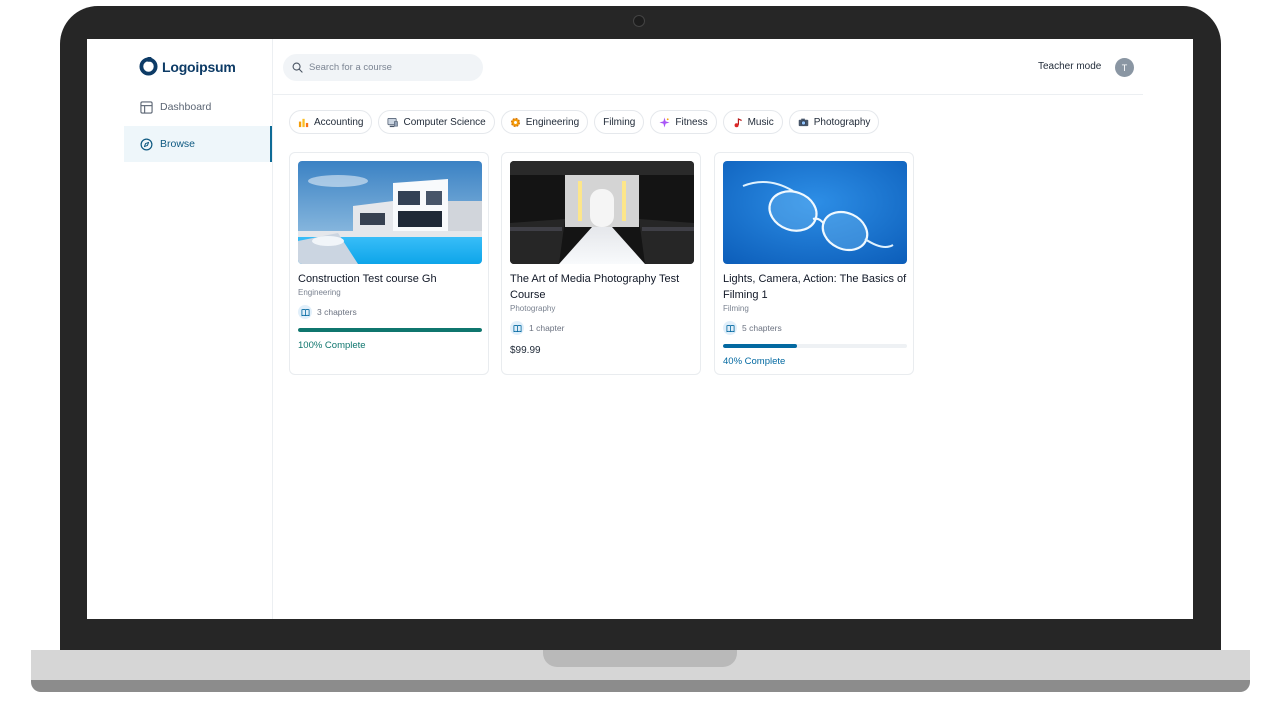 Image resolution: width=1280 pixels, height=720 pixels. What do you see at coordinates (297, 67) in the screenshot?
I see `search-icon` at bounding box center [297, 67].